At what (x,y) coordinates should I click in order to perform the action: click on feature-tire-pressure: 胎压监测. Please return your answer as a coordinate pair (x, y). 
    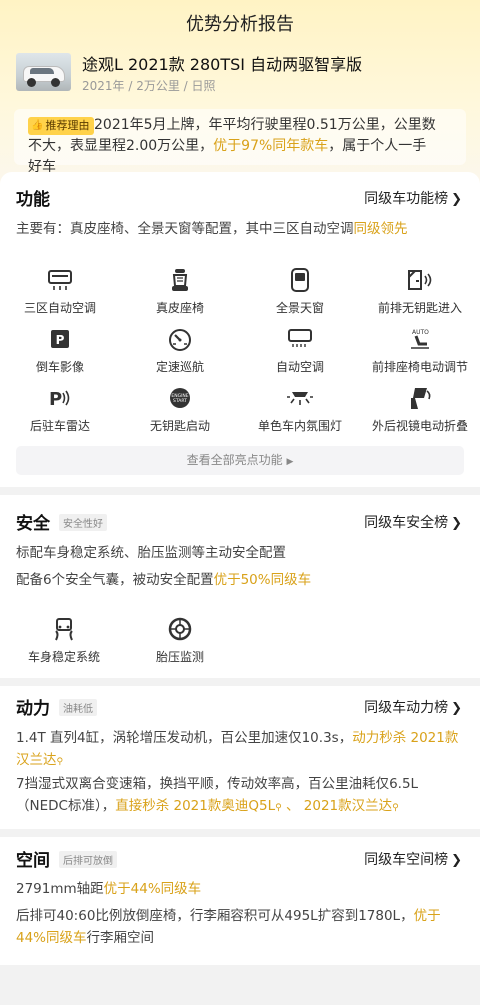
    Looking at the image, I should click on (180, 640).